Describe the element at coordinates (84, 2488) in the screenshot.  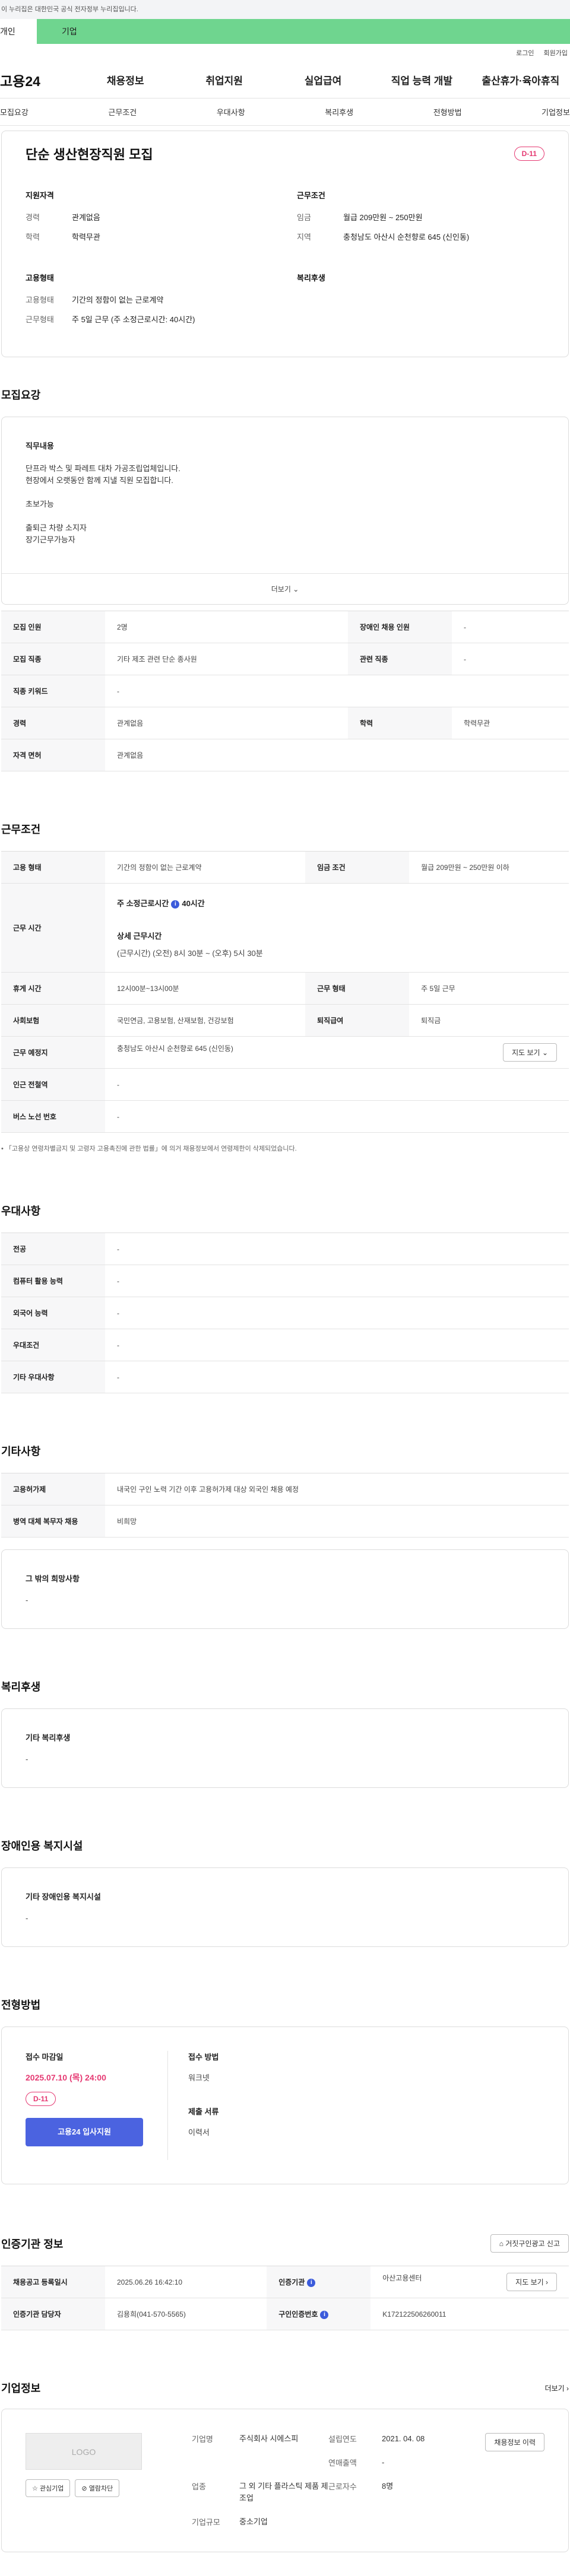
I see `block-icon: ⊘` at that location.